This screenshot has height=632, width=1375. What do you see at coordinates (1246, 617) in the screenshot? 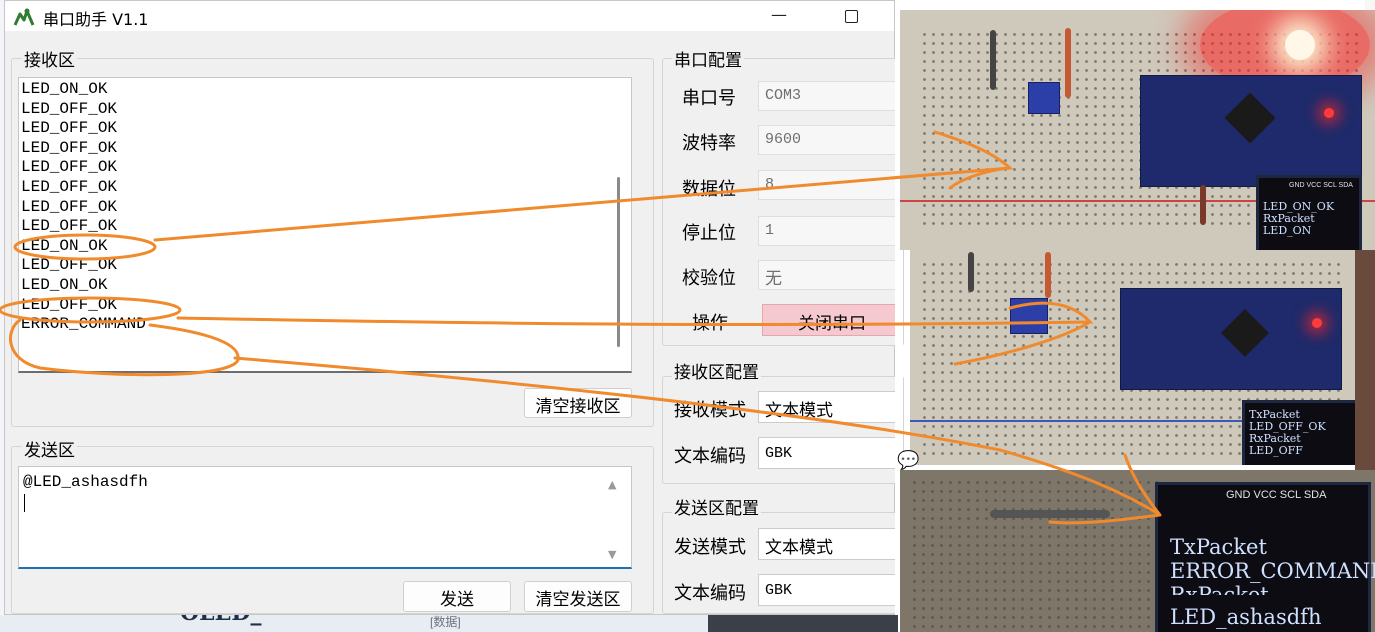
I see `oled-line: LED_ashasdfh` at bounding box center [1246, 617].